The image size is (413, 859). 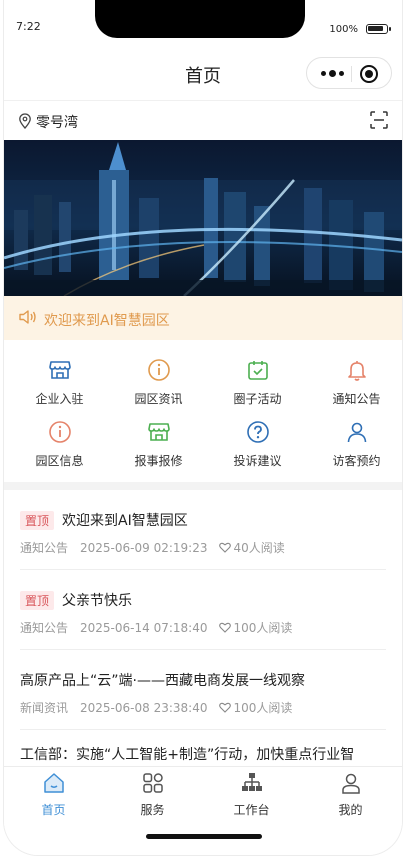 I want to click on service-circle-events: 圈子活动, so click(x=257, y=378).